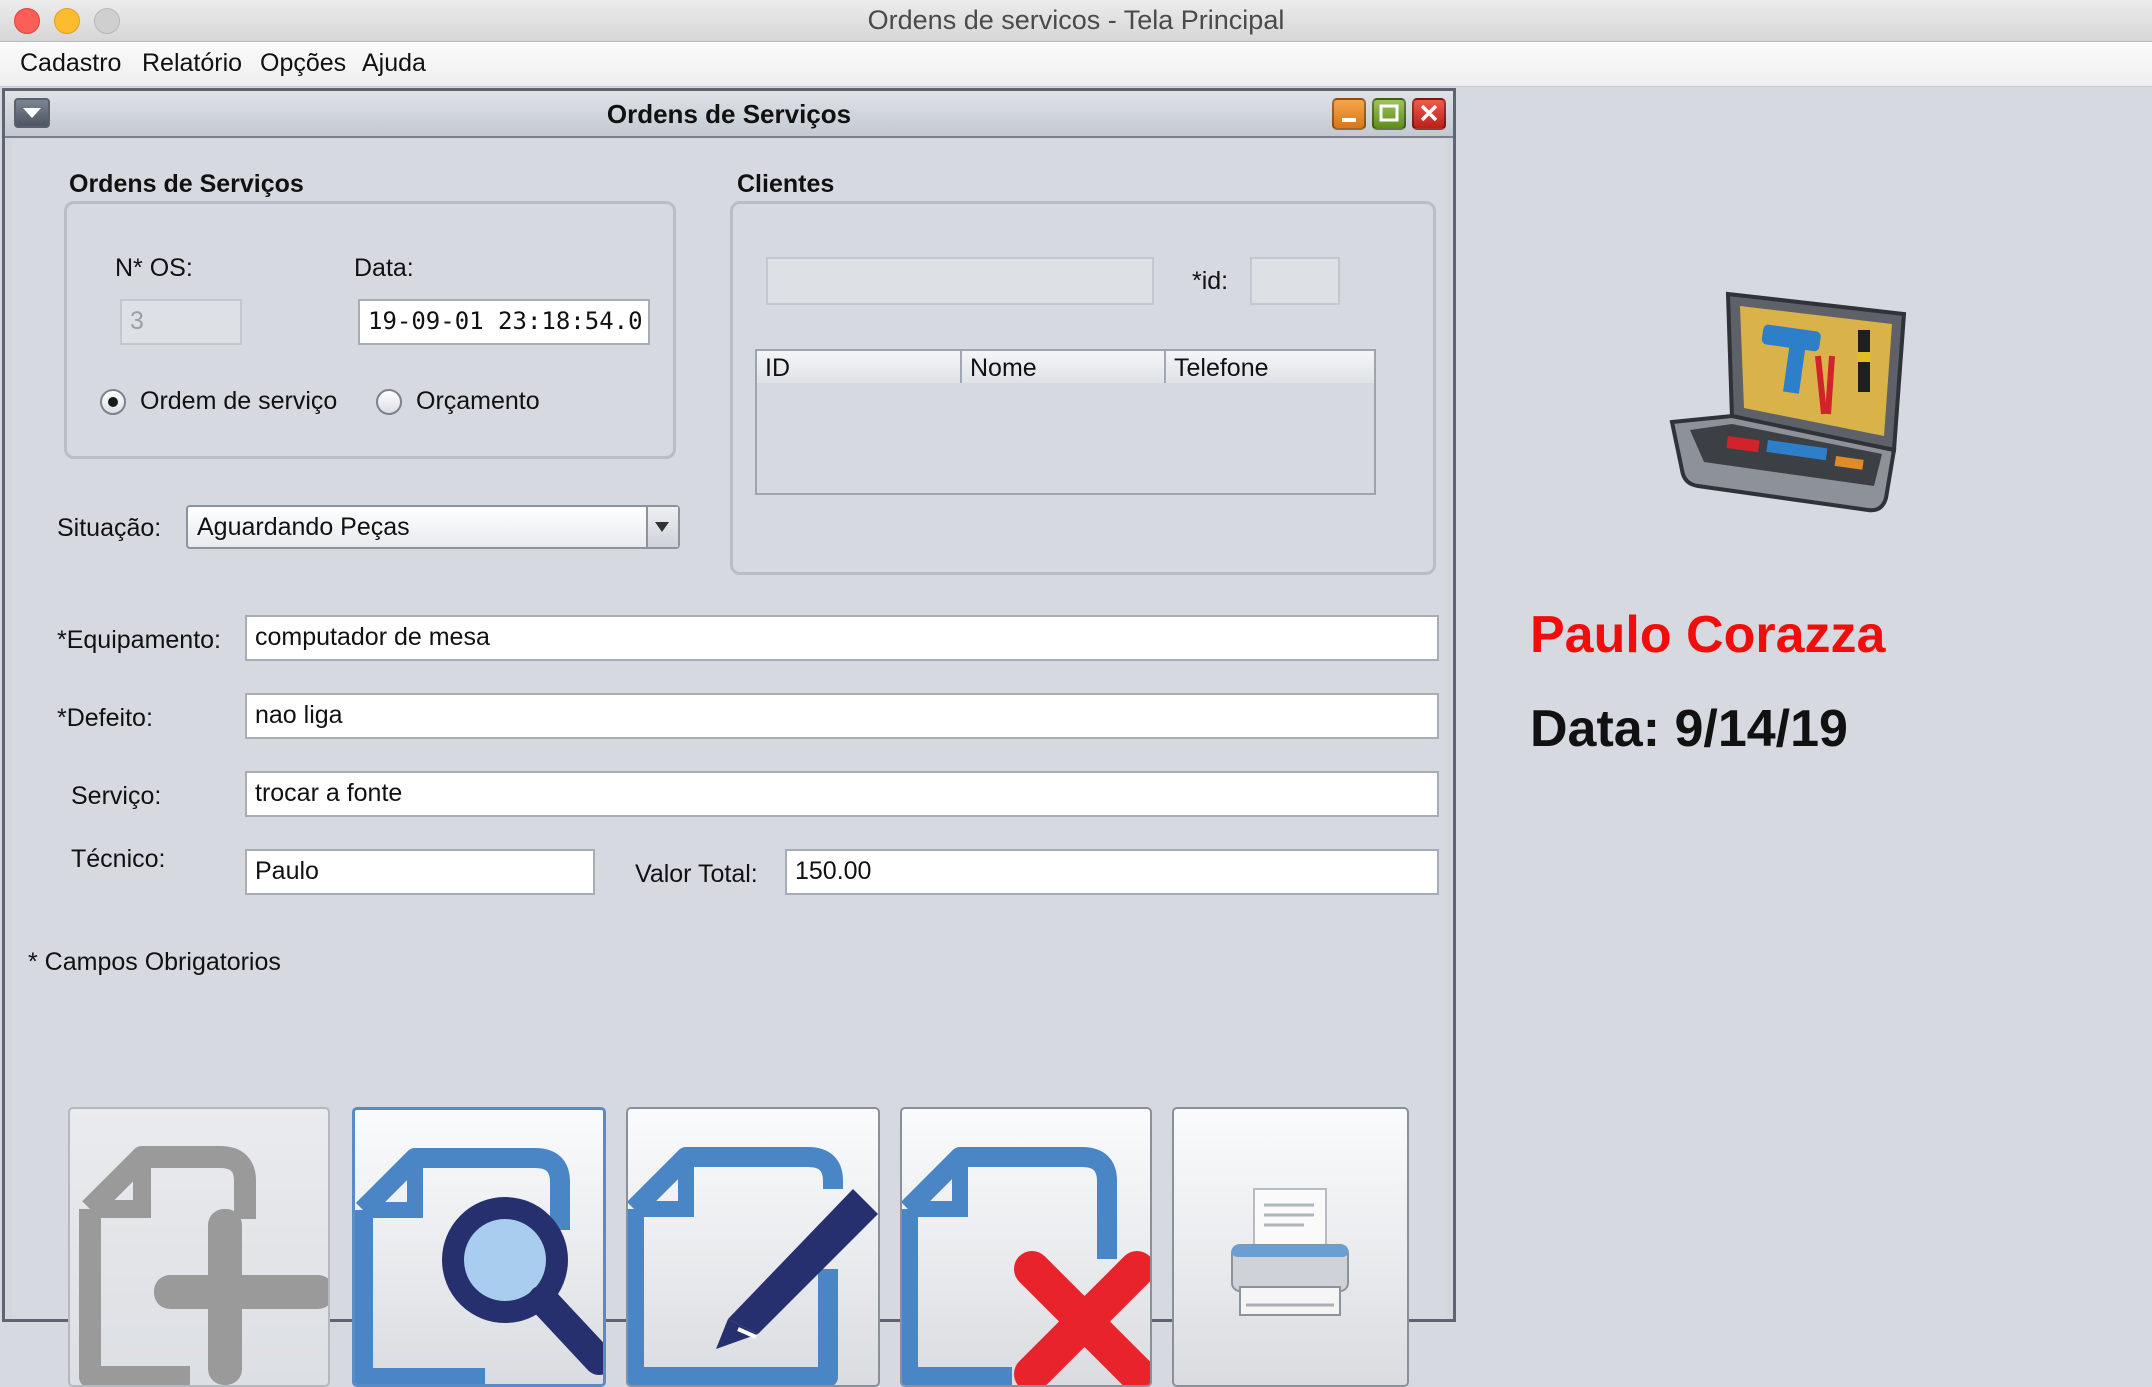 The image size is (2152, 1387). I want to click on print-os-button, so click(1290, 1247).